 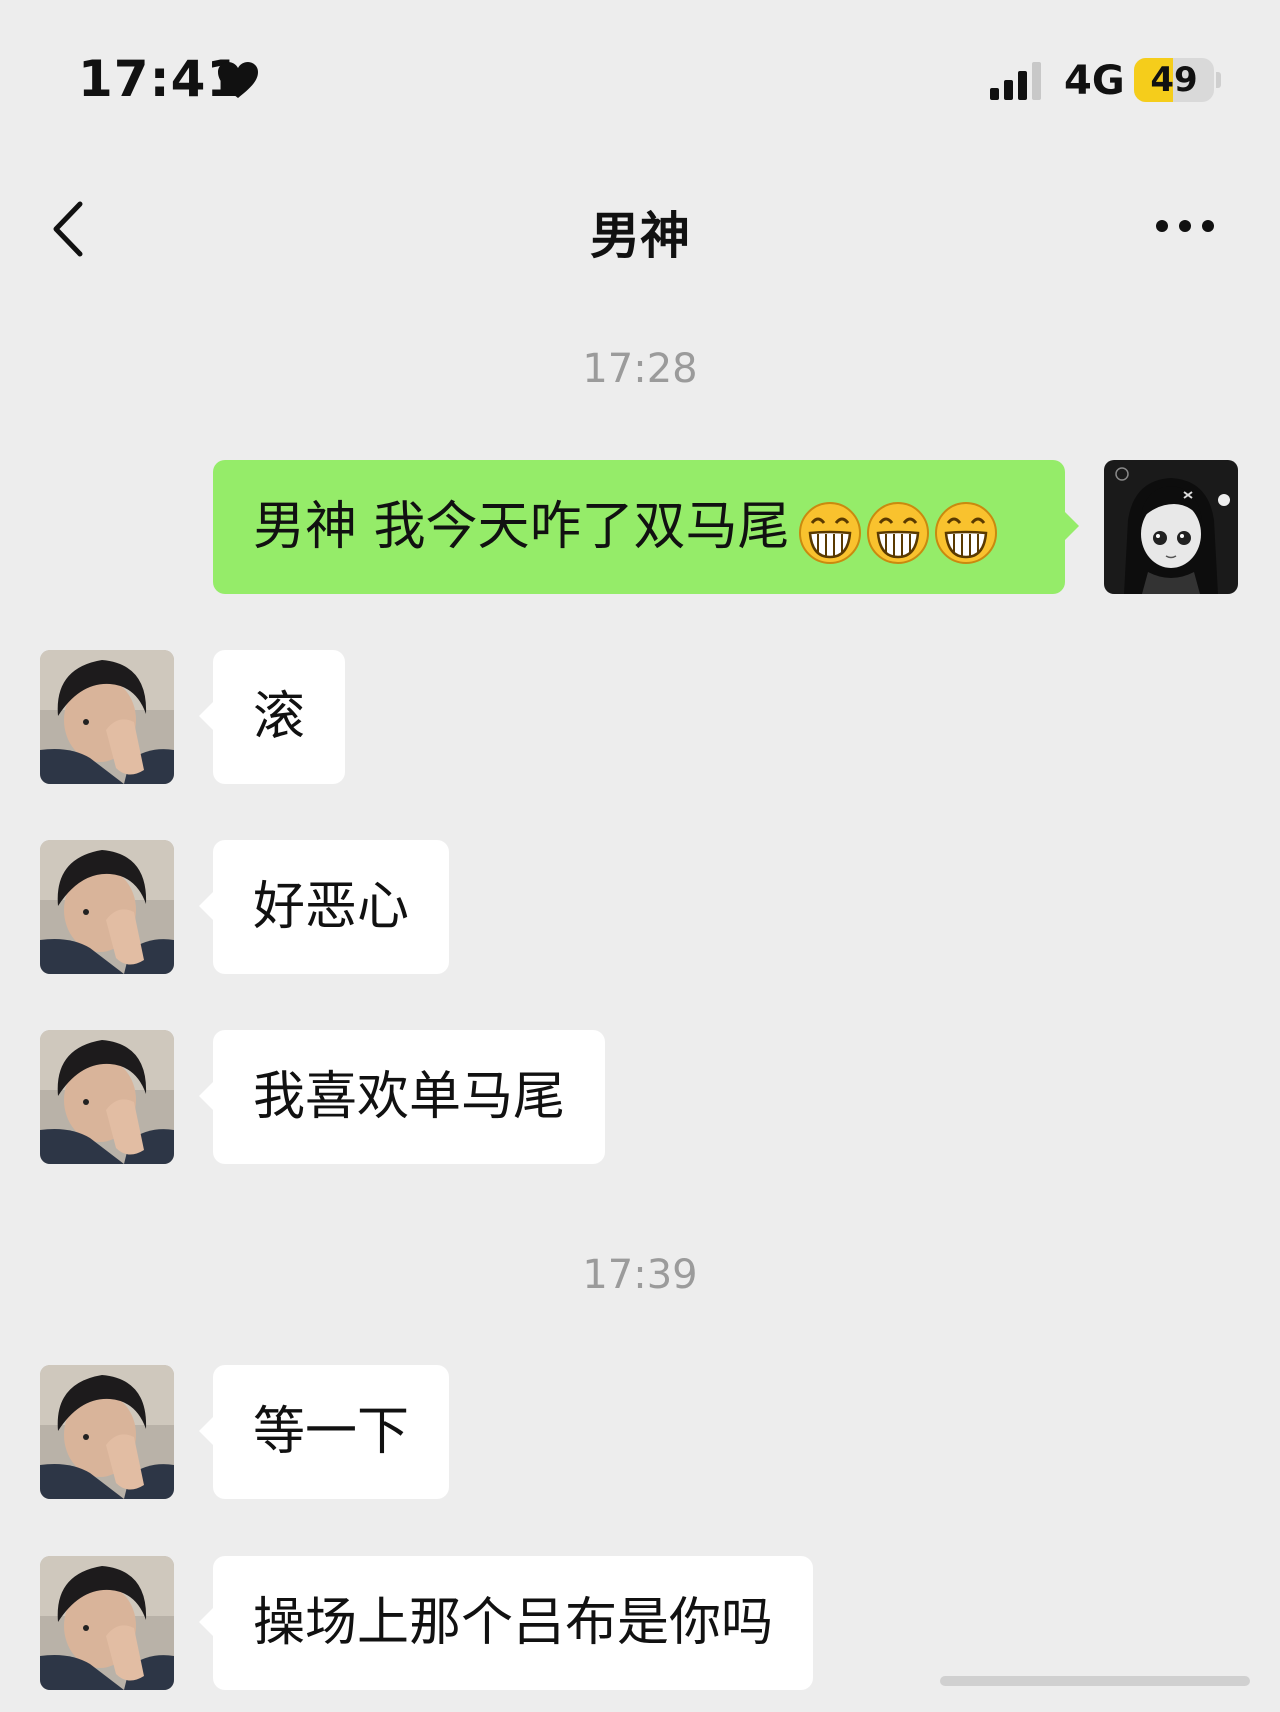 What do you see at coordinates (640, 1275) in the screenshot?
I see `message-timestamp: 17:39` at bounding box center [640, 1275].